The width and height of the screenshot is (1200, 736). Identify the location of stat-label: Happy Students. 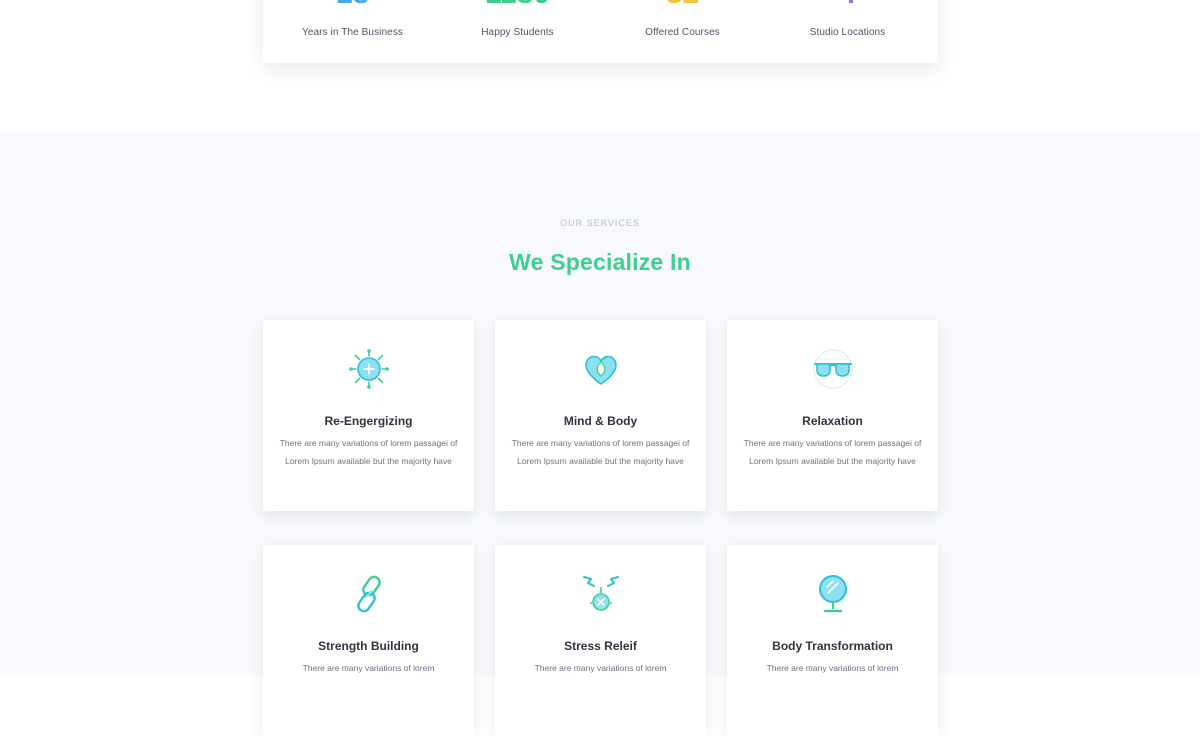
(517, 32).